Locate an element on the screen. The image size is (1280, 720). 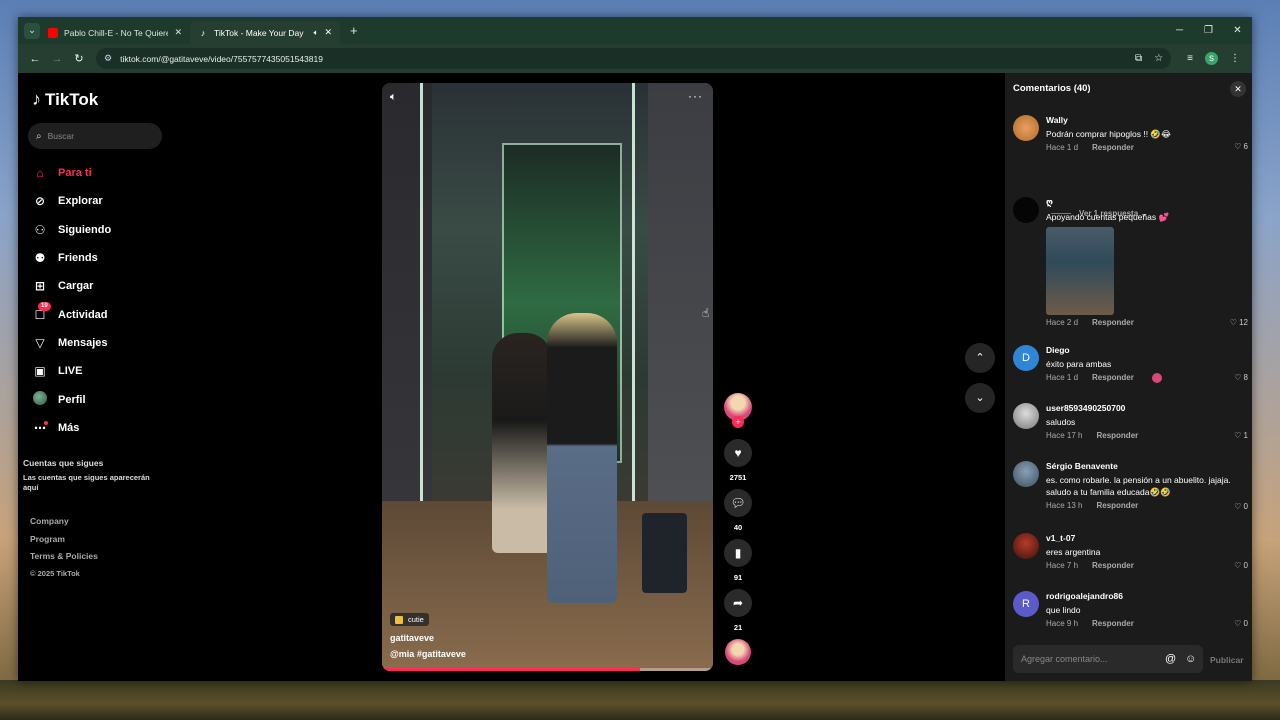
tab-title: Pablo Chill-E - No Te Quieren V is located at coordinates (116, 32).